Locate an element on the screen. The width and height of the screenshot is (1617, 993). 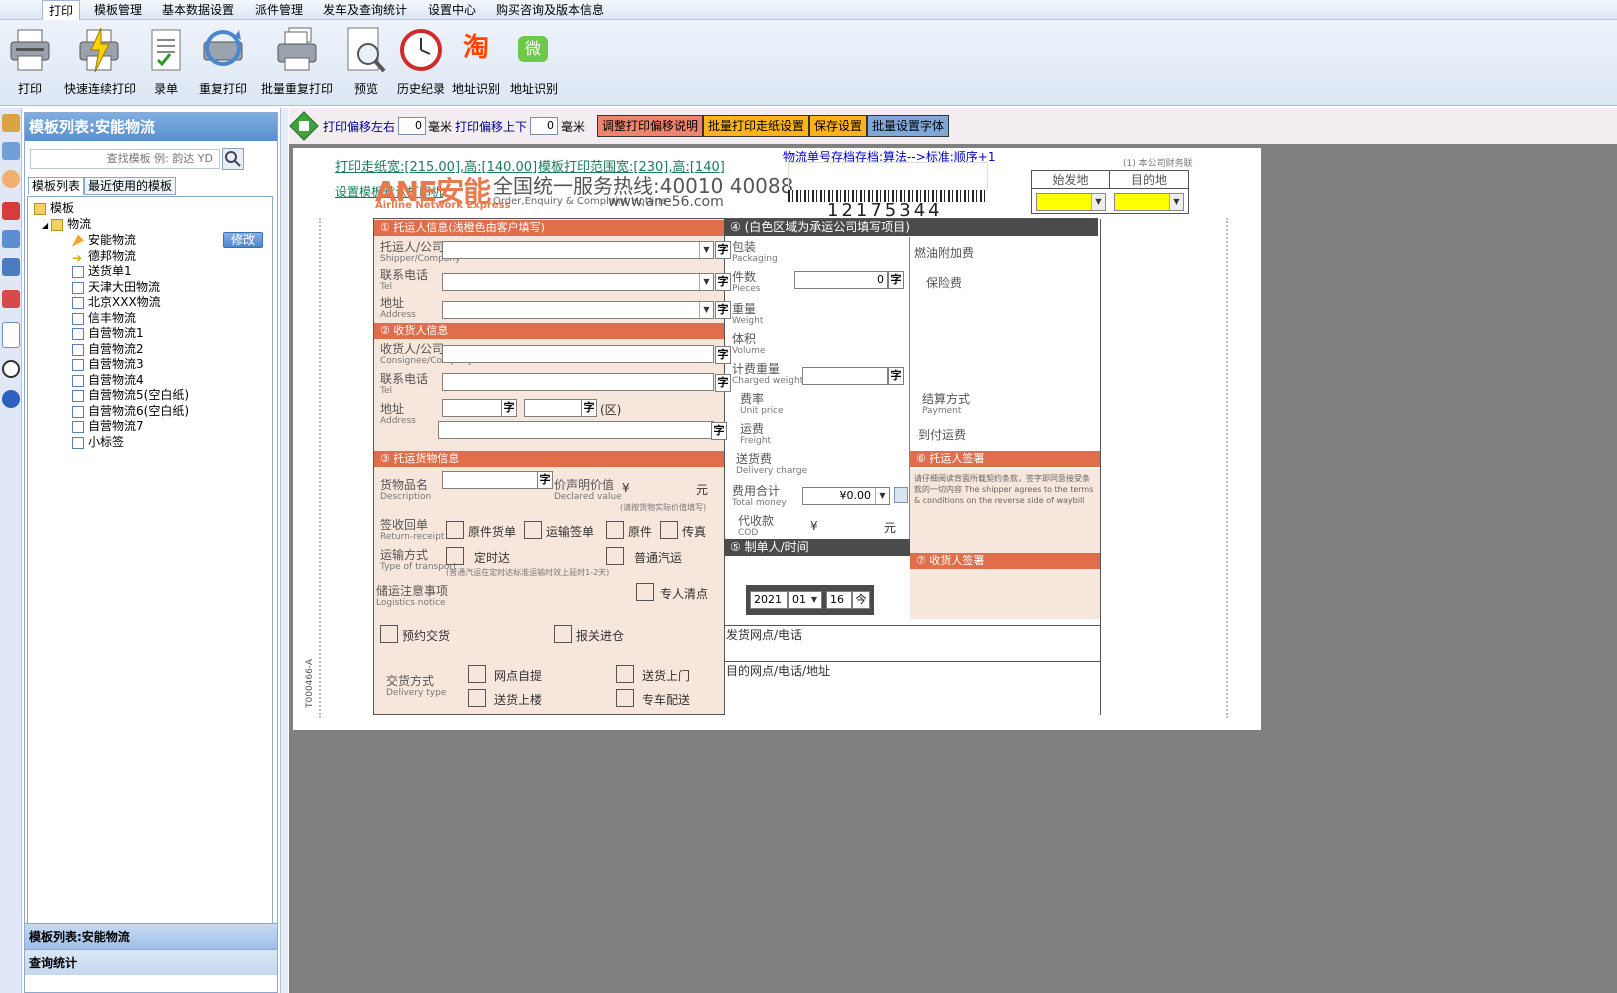
save-settings-button: 保存设置 is located at coordinates (838, 126).